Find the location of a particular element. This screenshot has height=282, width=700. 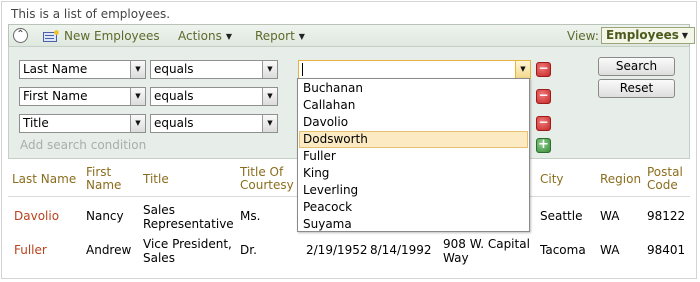

report-menu: Report ▼ is located at coordinates (280, 36).